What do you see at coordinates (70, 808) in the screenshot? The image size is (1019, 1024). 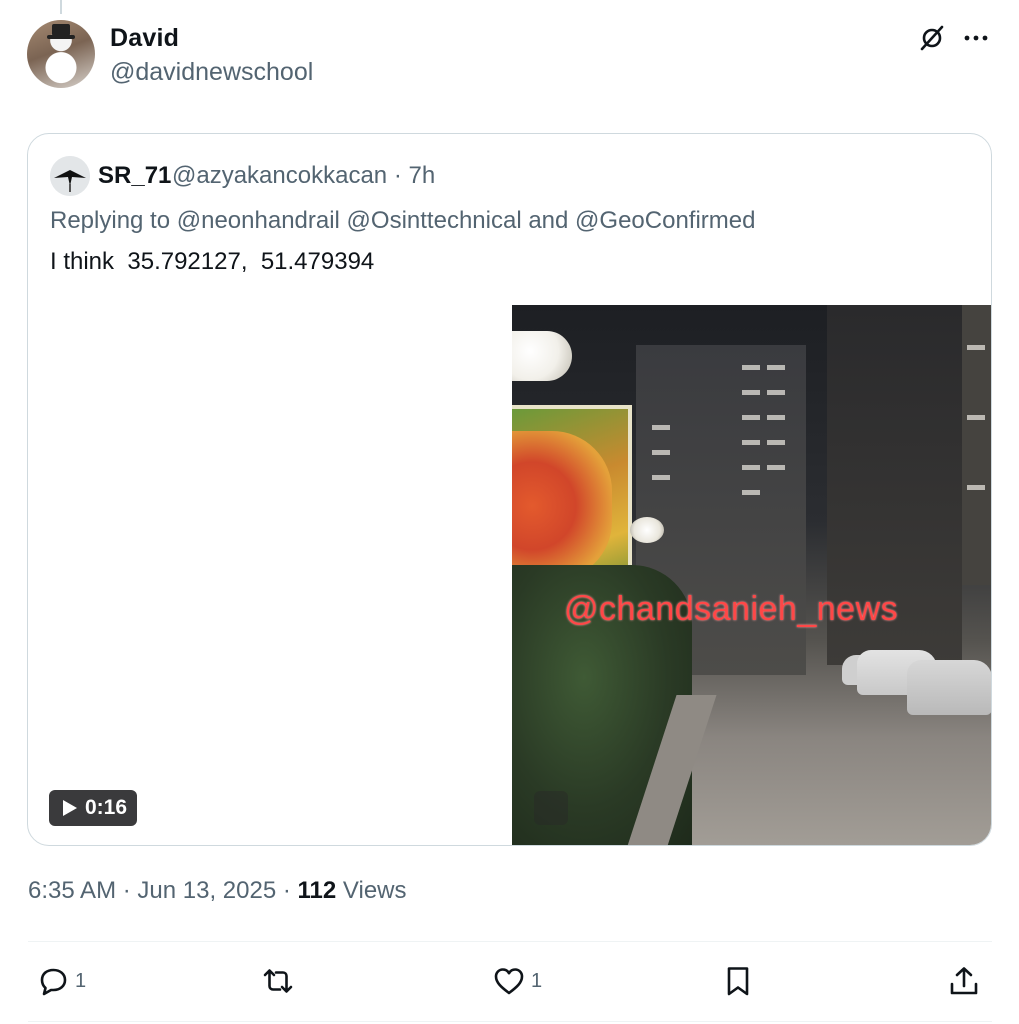 I see `play-icon` at bounding box center [70, 808].